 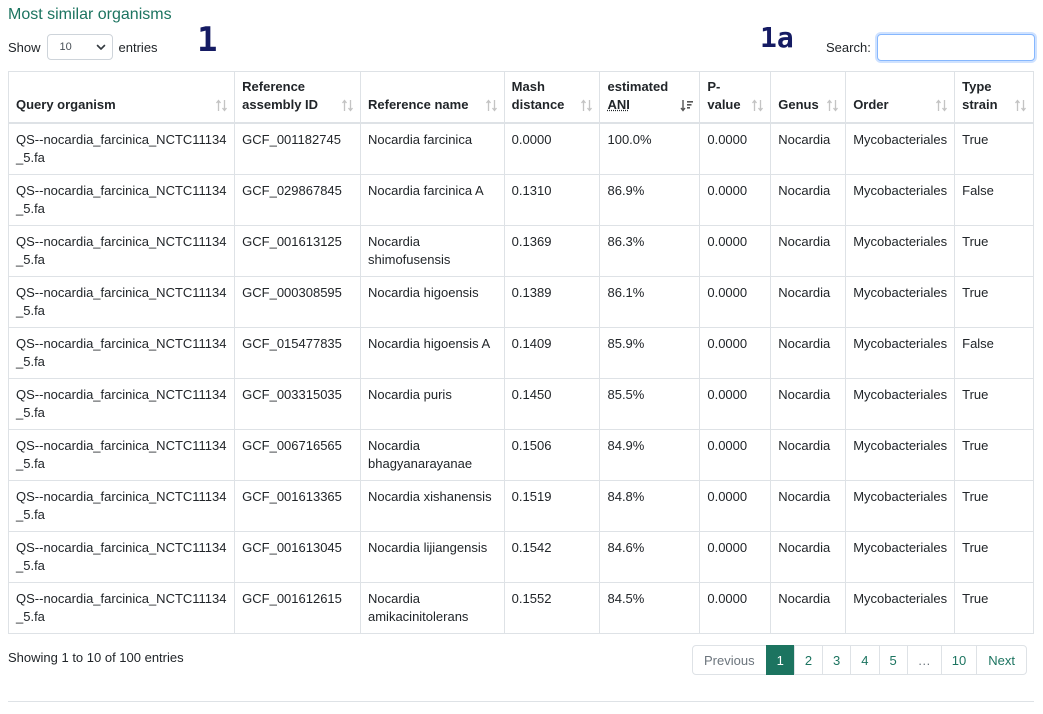 What do you see at coordinates (848, 47) in the screenshot?
I see `search-label: Search:` at bounding box center [848, 47].